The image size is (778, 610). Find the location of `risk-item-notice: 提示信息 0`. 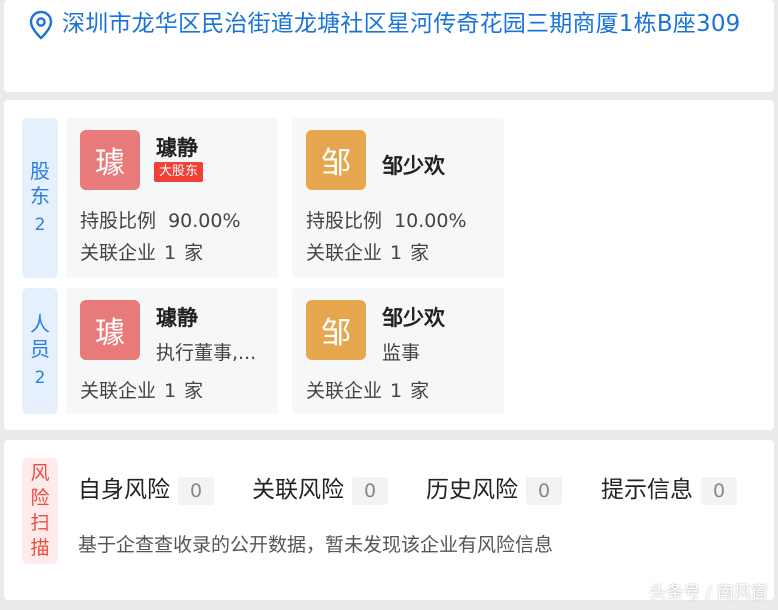

risk-item-notice: 提示信息 0 is located at coordinates (669, 487).